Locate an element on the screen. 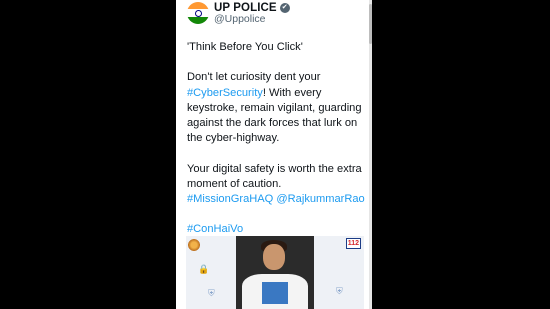 This screenshot has width=550, height=309. flag-white-stripe is located at coordinates (198, 13).